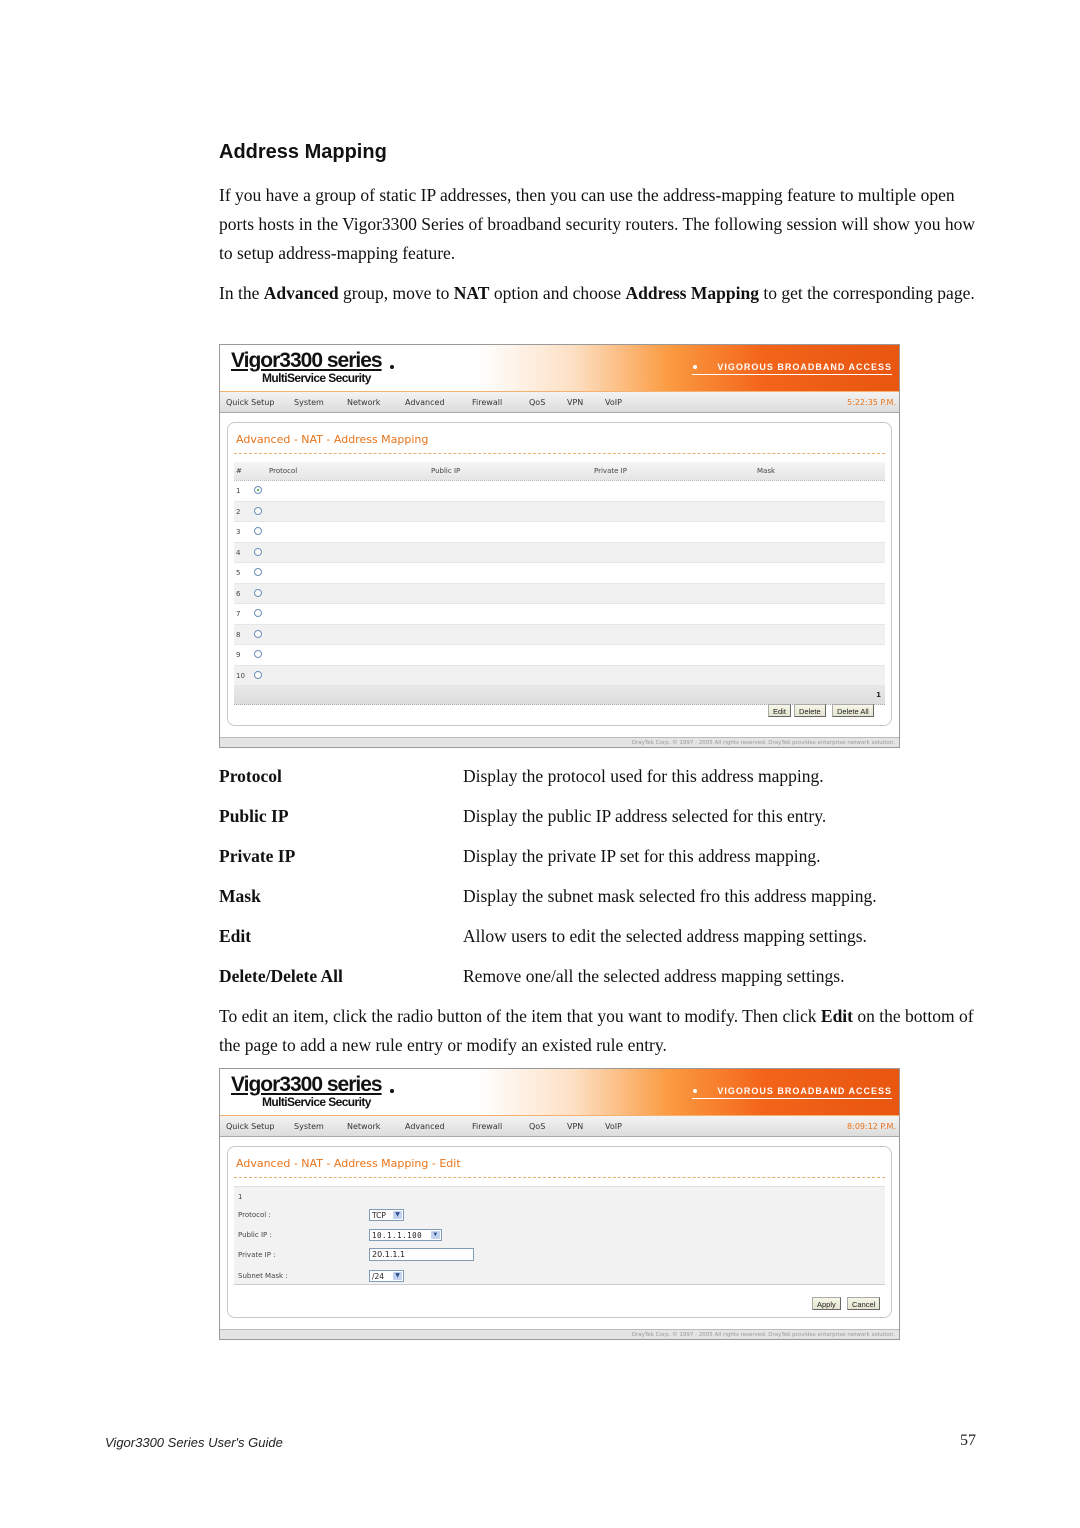 This screenshot has width=1080, height=1528. I want to click on table-row: 9, so click(559, 655).